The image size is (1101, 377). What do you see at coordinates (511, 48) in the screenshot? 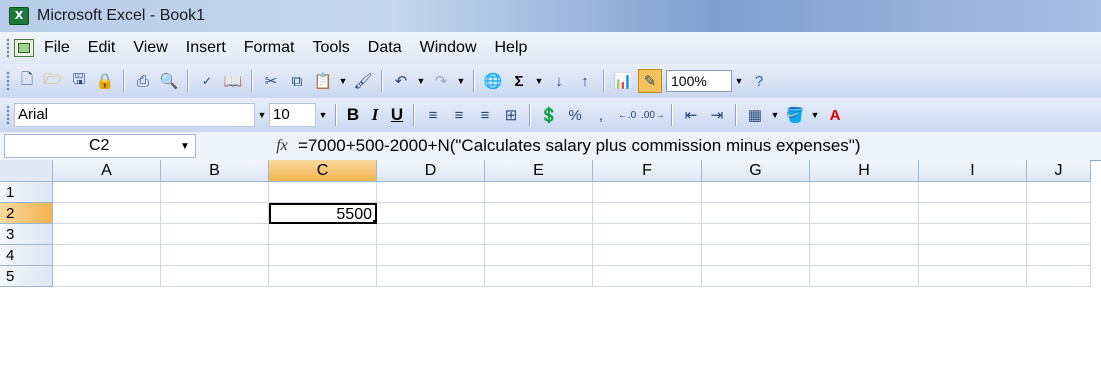
I see `menu-help: Help` at bounding box center [511, 48].